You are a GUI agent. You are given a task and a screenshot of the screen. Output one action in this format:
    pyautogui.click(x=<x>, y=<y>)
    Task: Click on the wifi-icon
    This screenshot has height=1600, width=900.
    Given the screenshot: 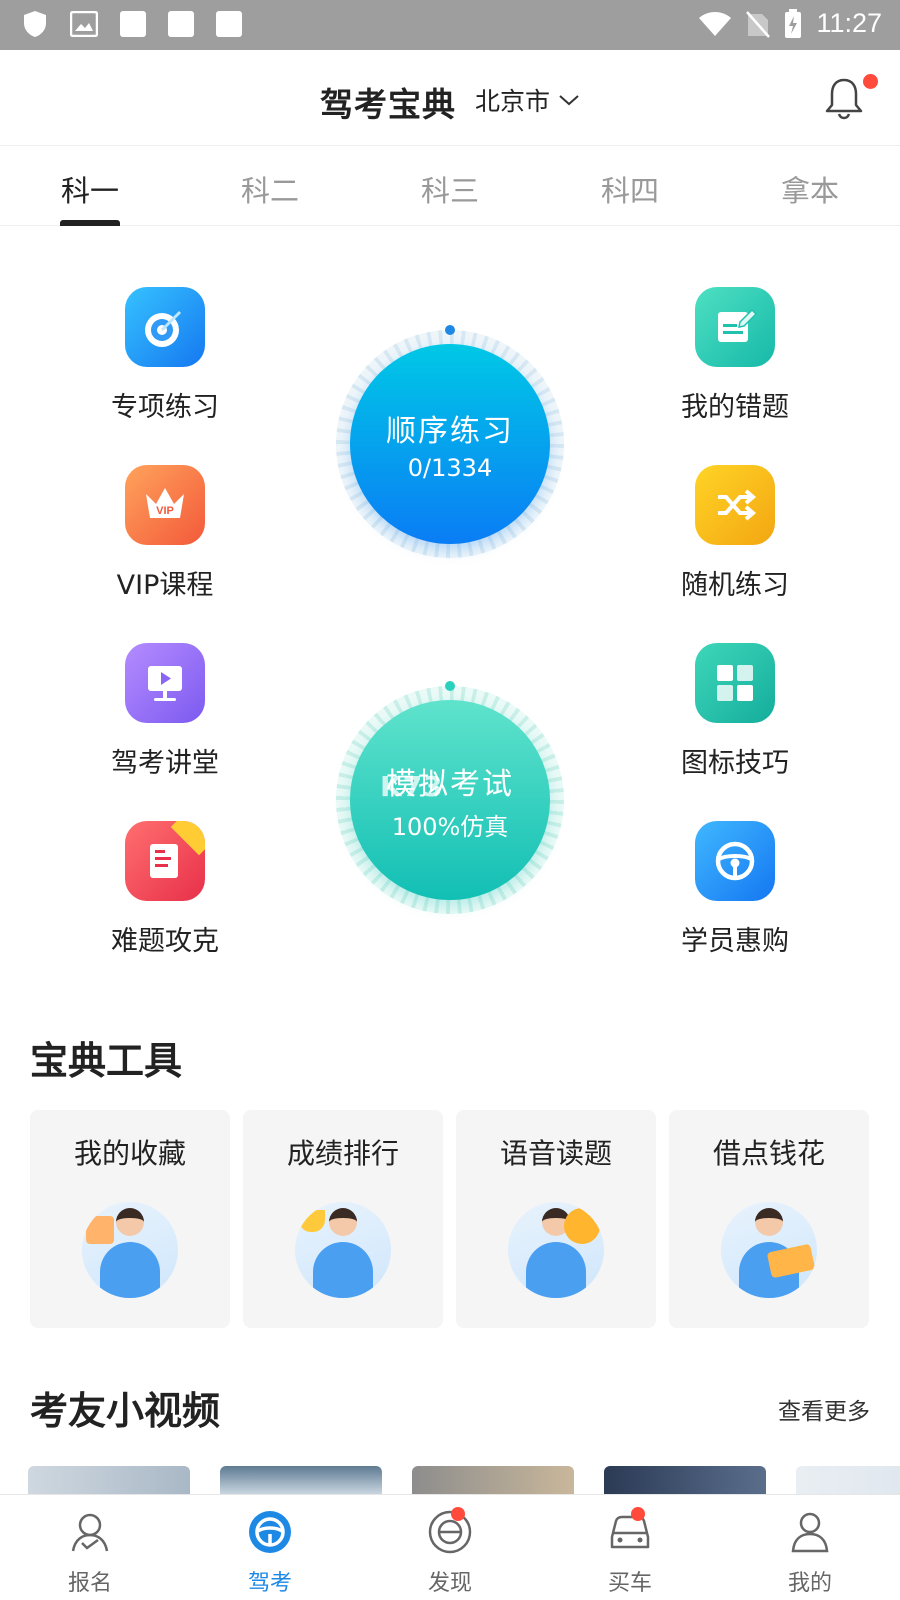 What is the action you would take?
    pyautogui.click(x=715, y=23)
    